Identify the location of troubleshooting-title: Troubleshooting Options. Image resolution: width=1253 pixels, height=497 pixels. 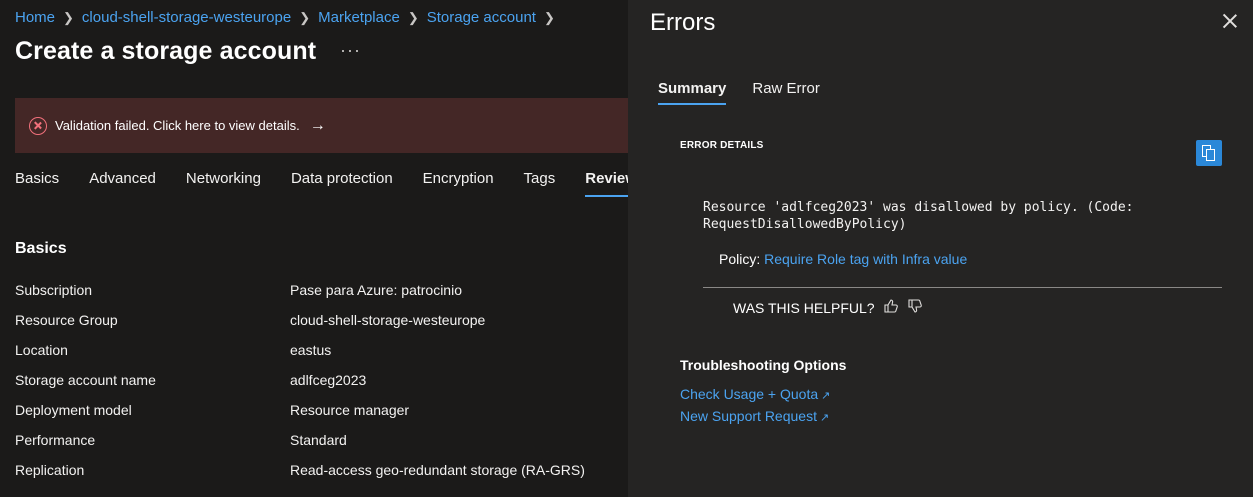
(763, 365).